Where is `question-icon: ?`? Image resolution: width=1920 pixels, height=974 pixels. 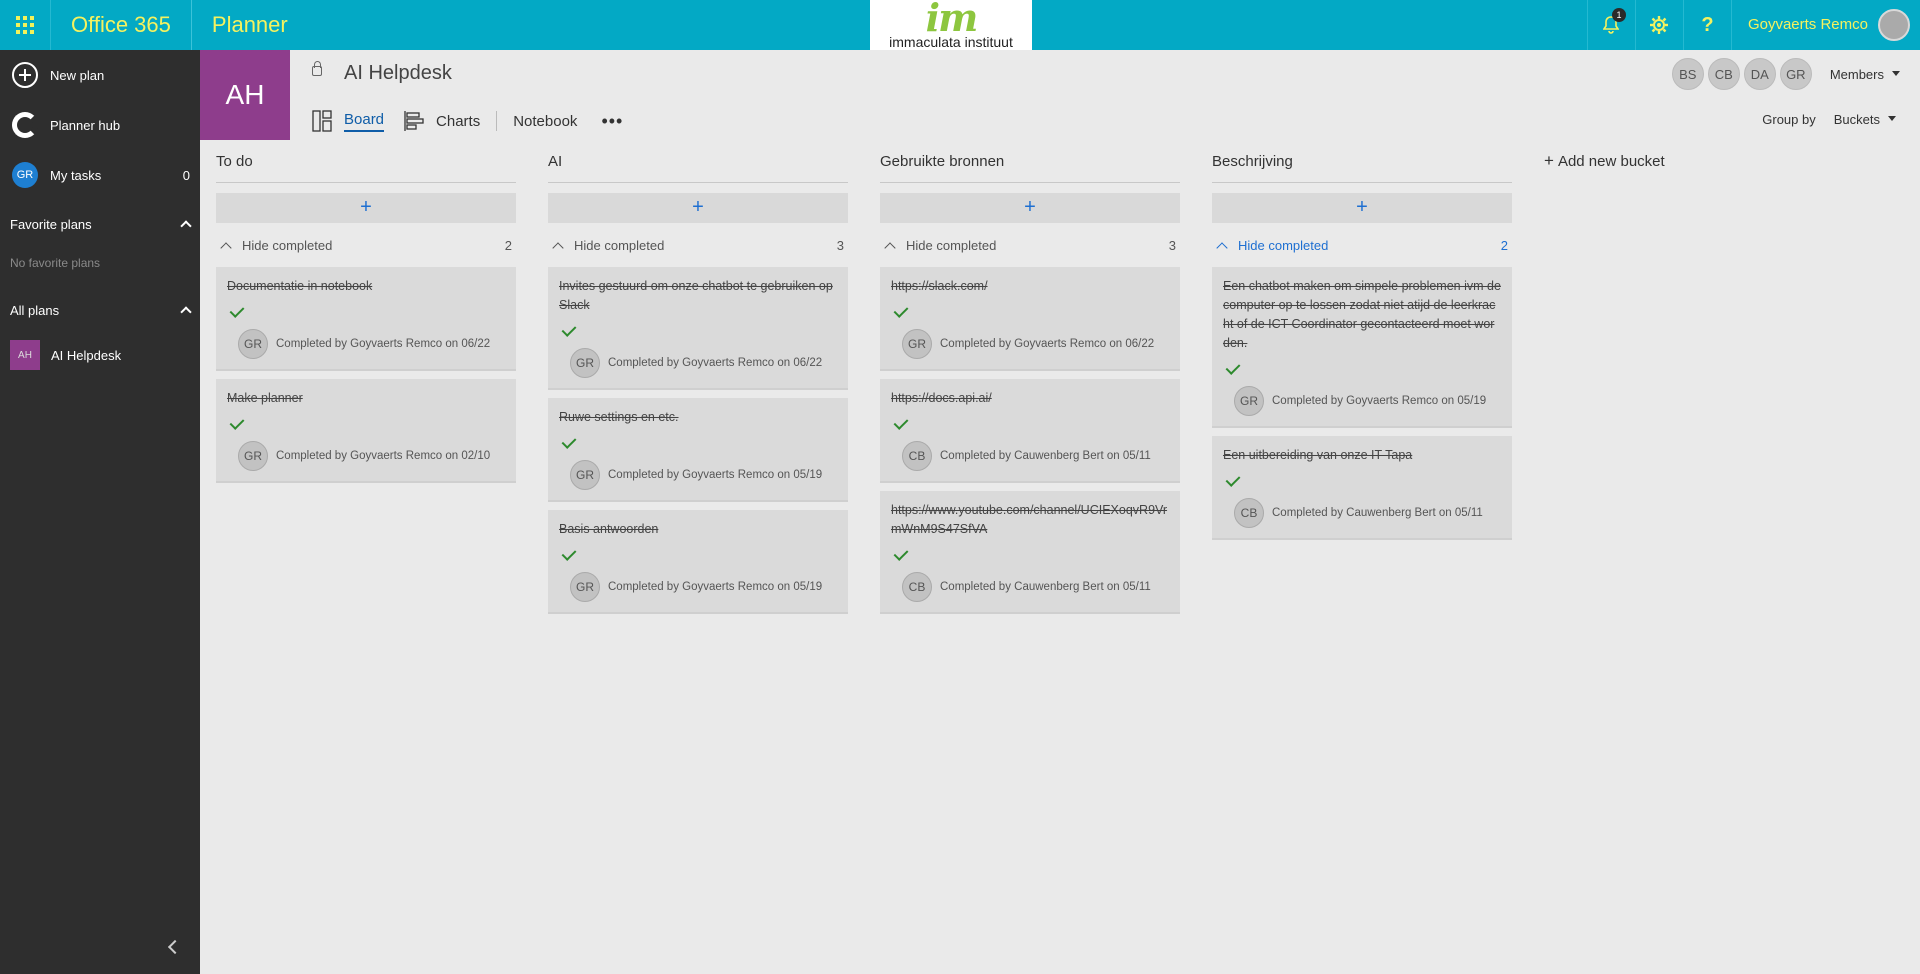
question-icon: ? is located at coordinates (1707, 24).